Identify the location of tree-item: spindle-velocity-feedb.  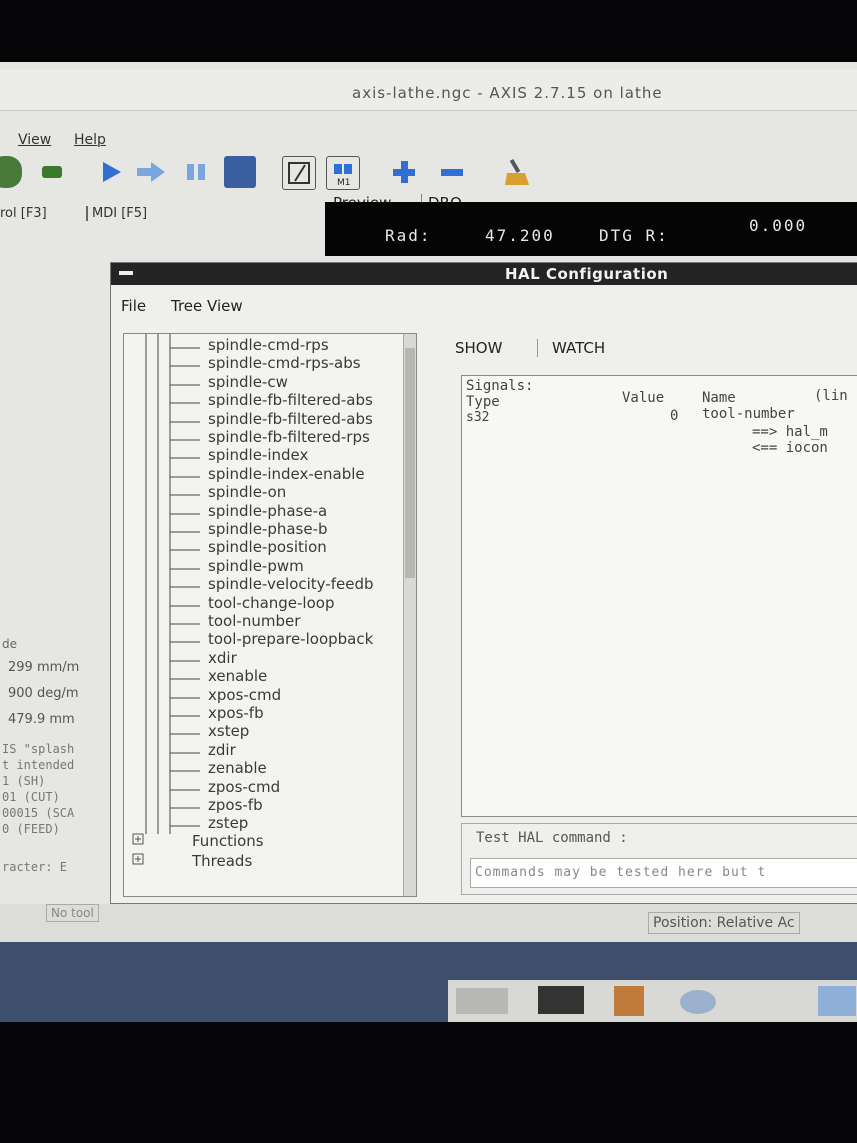
(291, 584).